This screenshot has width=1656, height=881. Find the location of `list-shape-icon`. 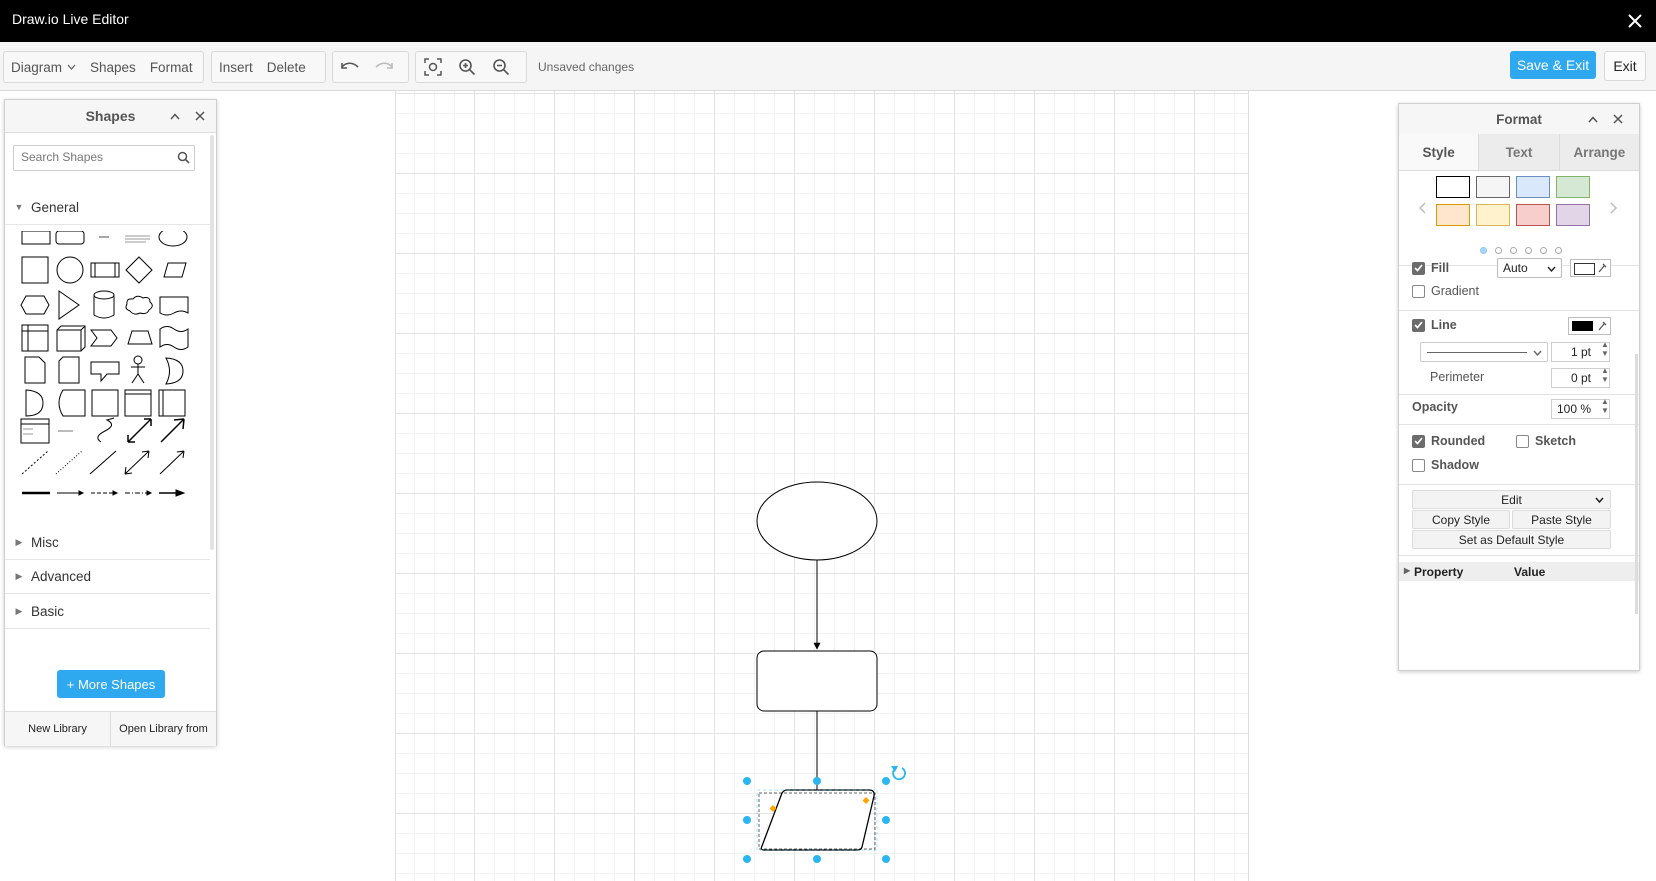

list-shape-icon is located at coordinates (35, 431).